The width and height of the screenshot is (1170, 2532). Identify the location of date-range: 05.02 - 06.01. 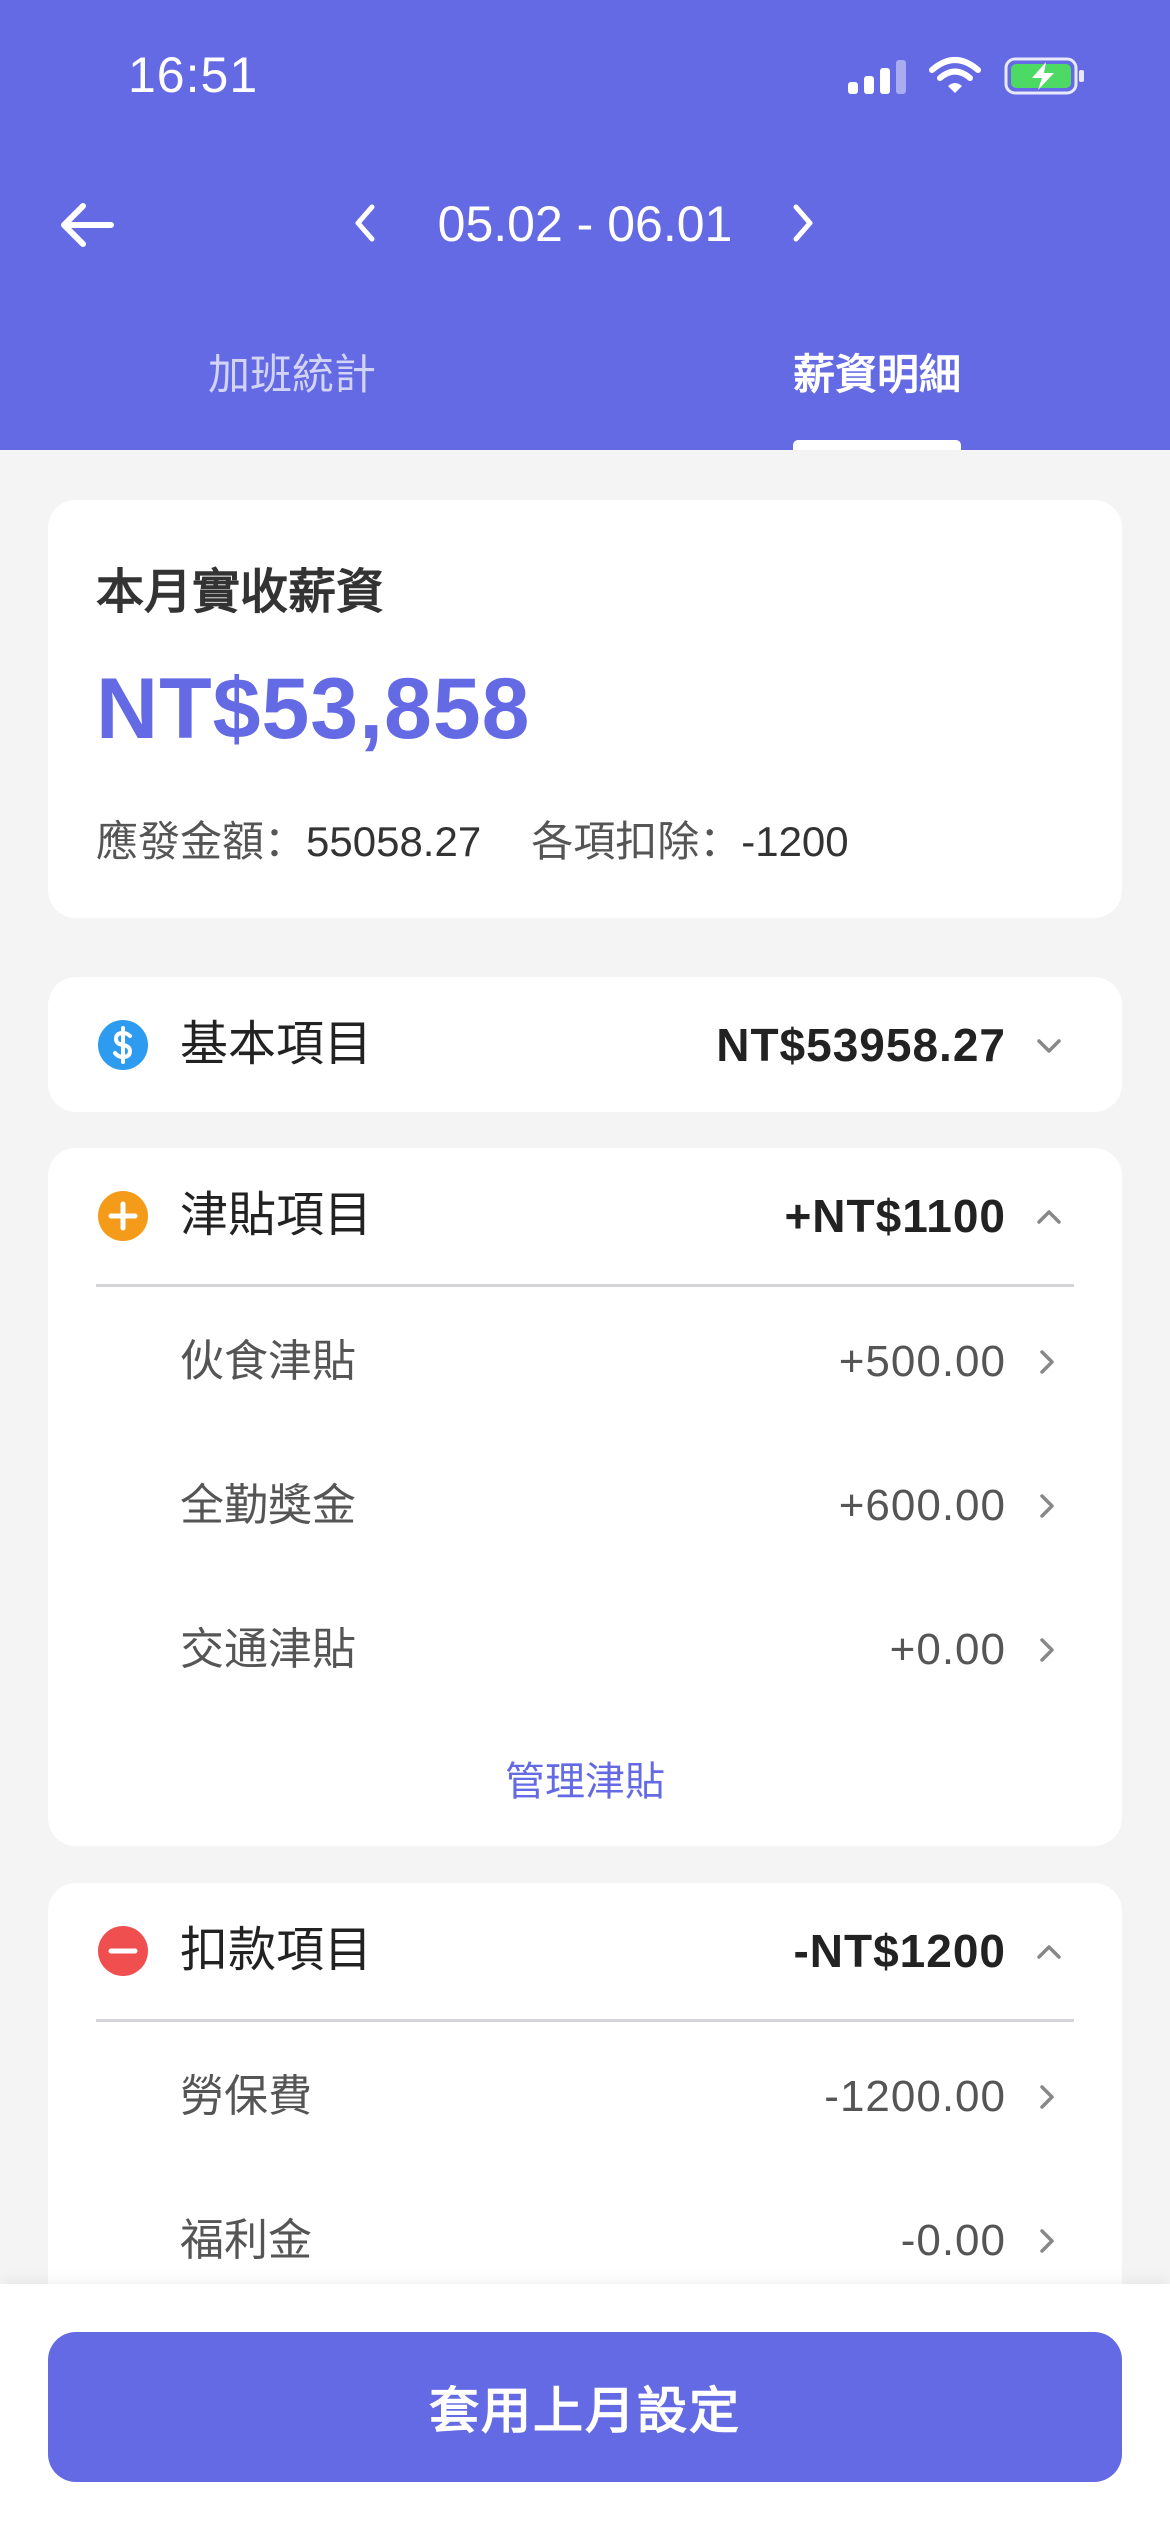
(585, 224).